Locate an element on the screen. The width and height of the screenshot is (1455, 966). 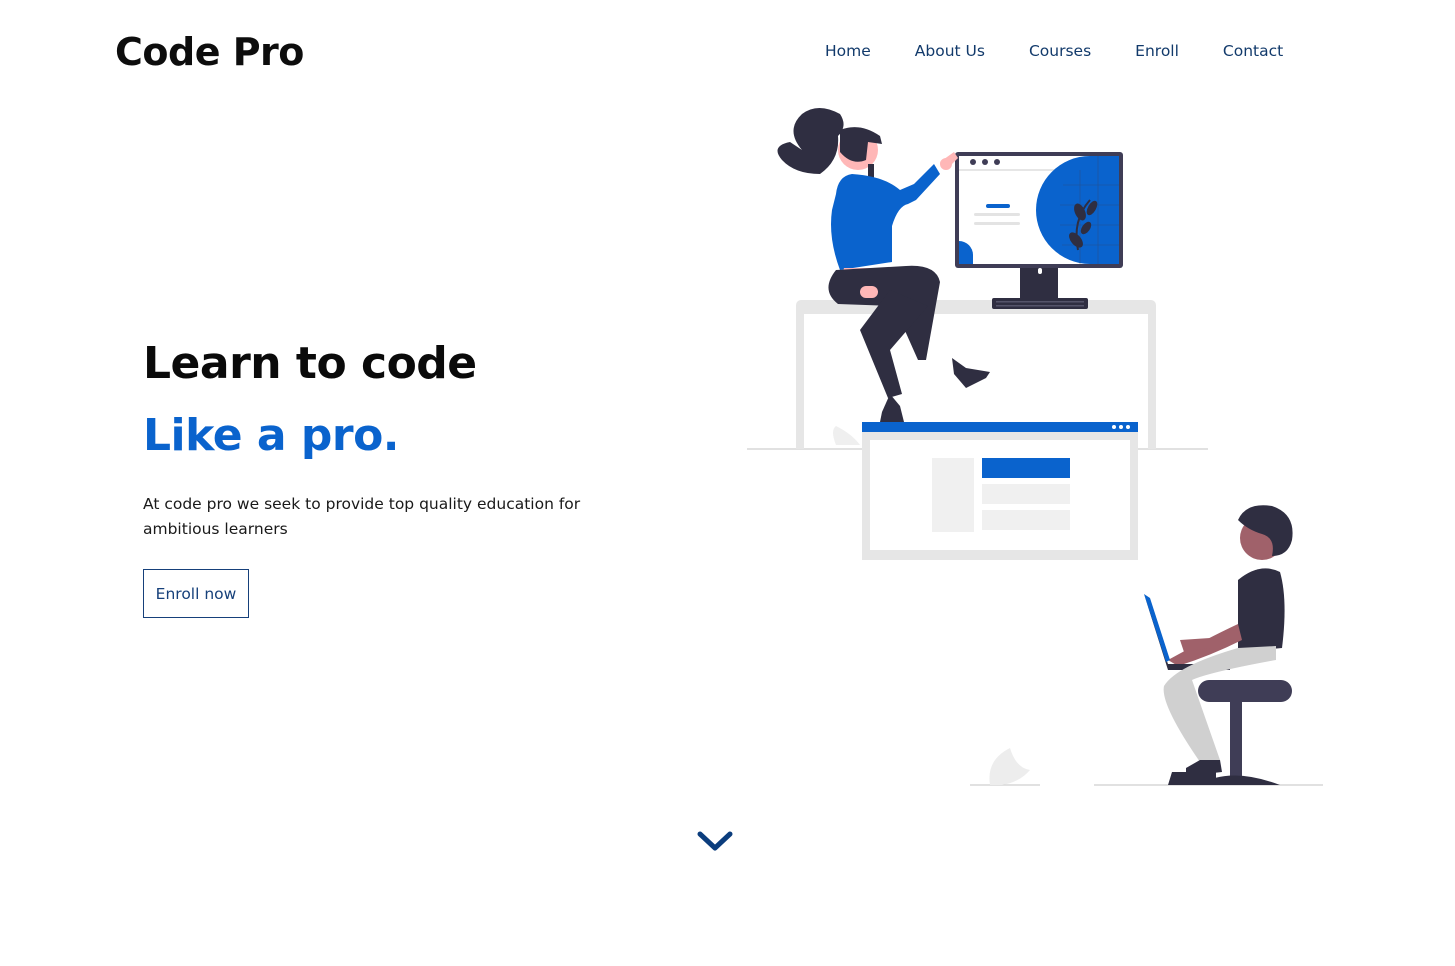
main-nav: Home About Us Courses Enroll Contact is located at coordinates (1054, 51).